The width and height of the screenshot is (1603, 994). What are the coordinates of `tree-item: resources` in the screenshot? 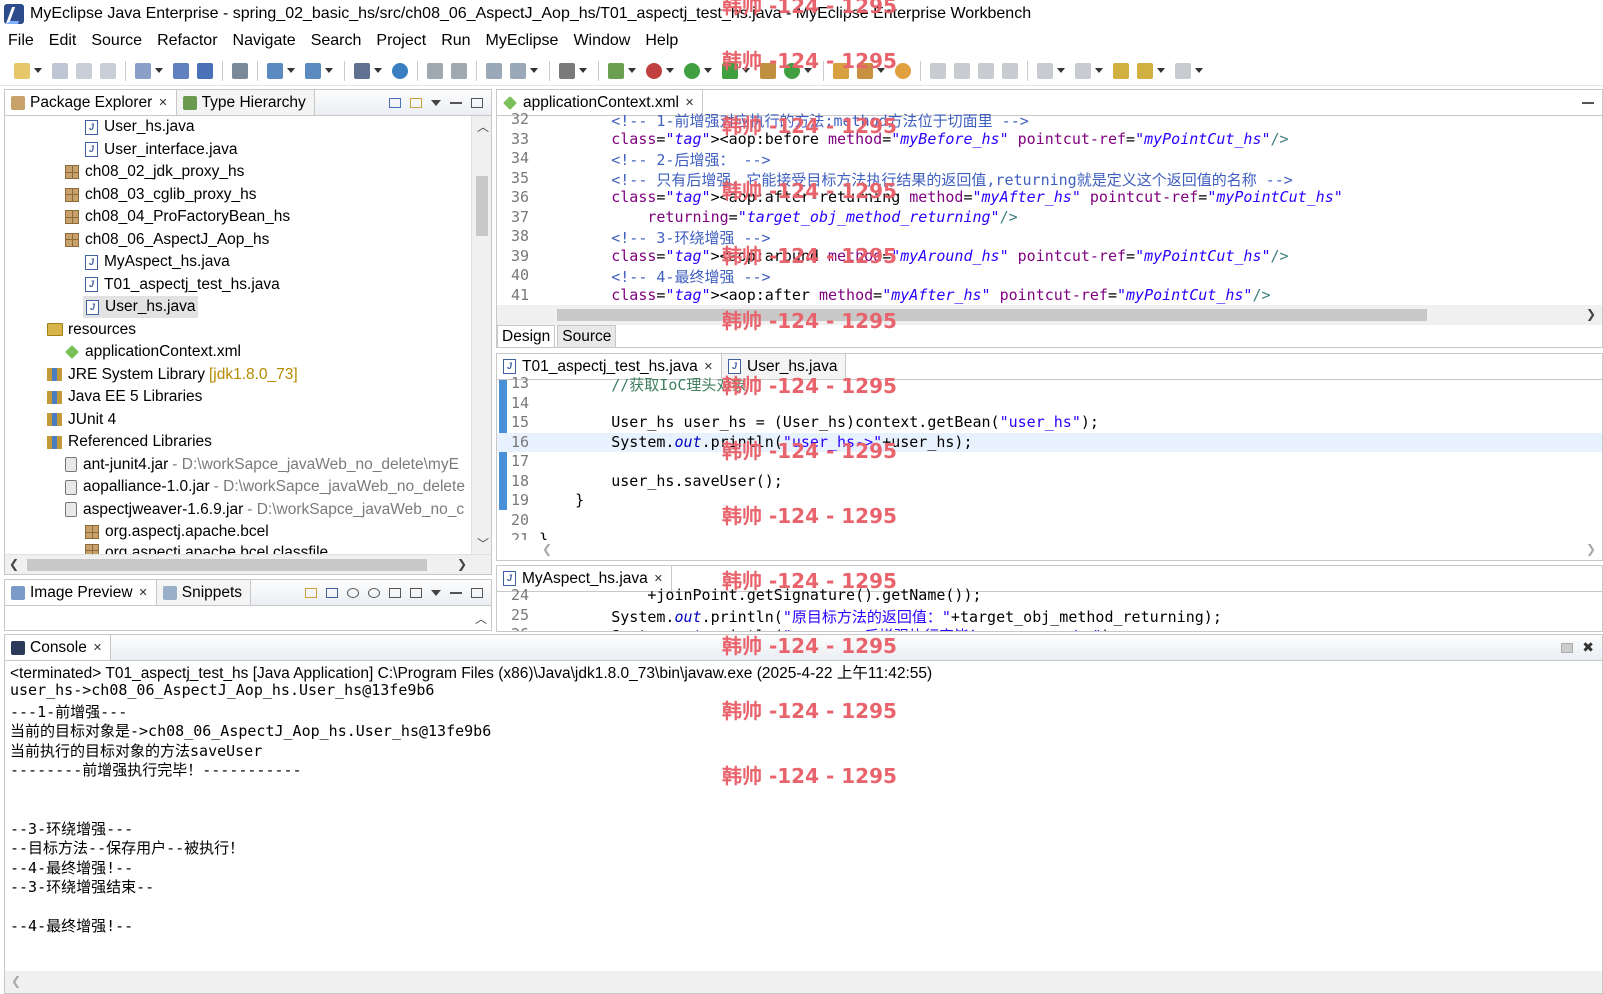 It's located at (91, 330).